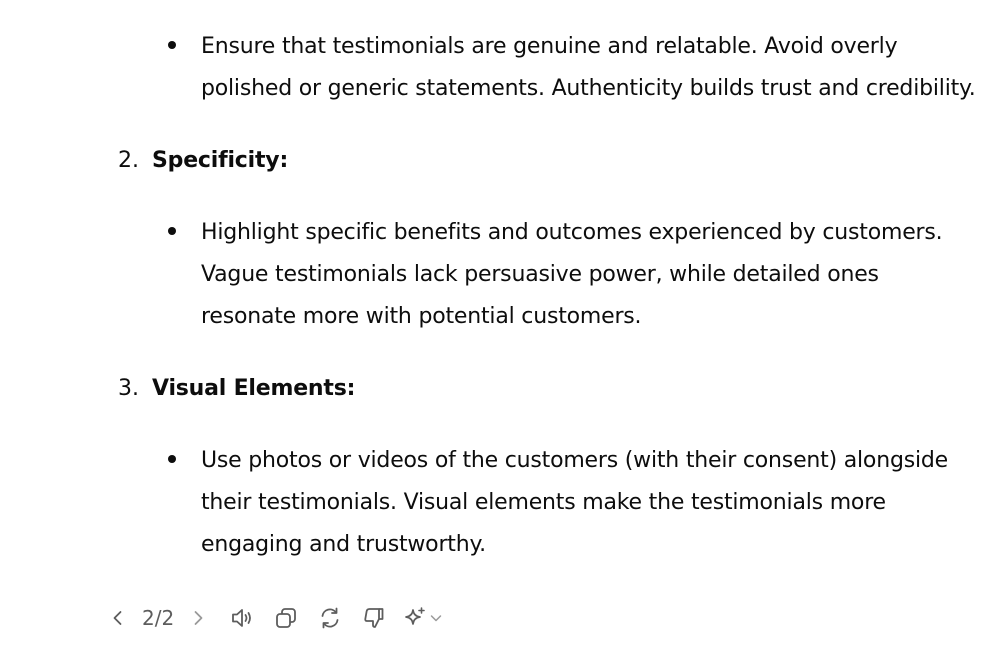 Image resolution: width=1000 pixels, height=652 pixels. I want to click on change-model-button, so click(420, 618).